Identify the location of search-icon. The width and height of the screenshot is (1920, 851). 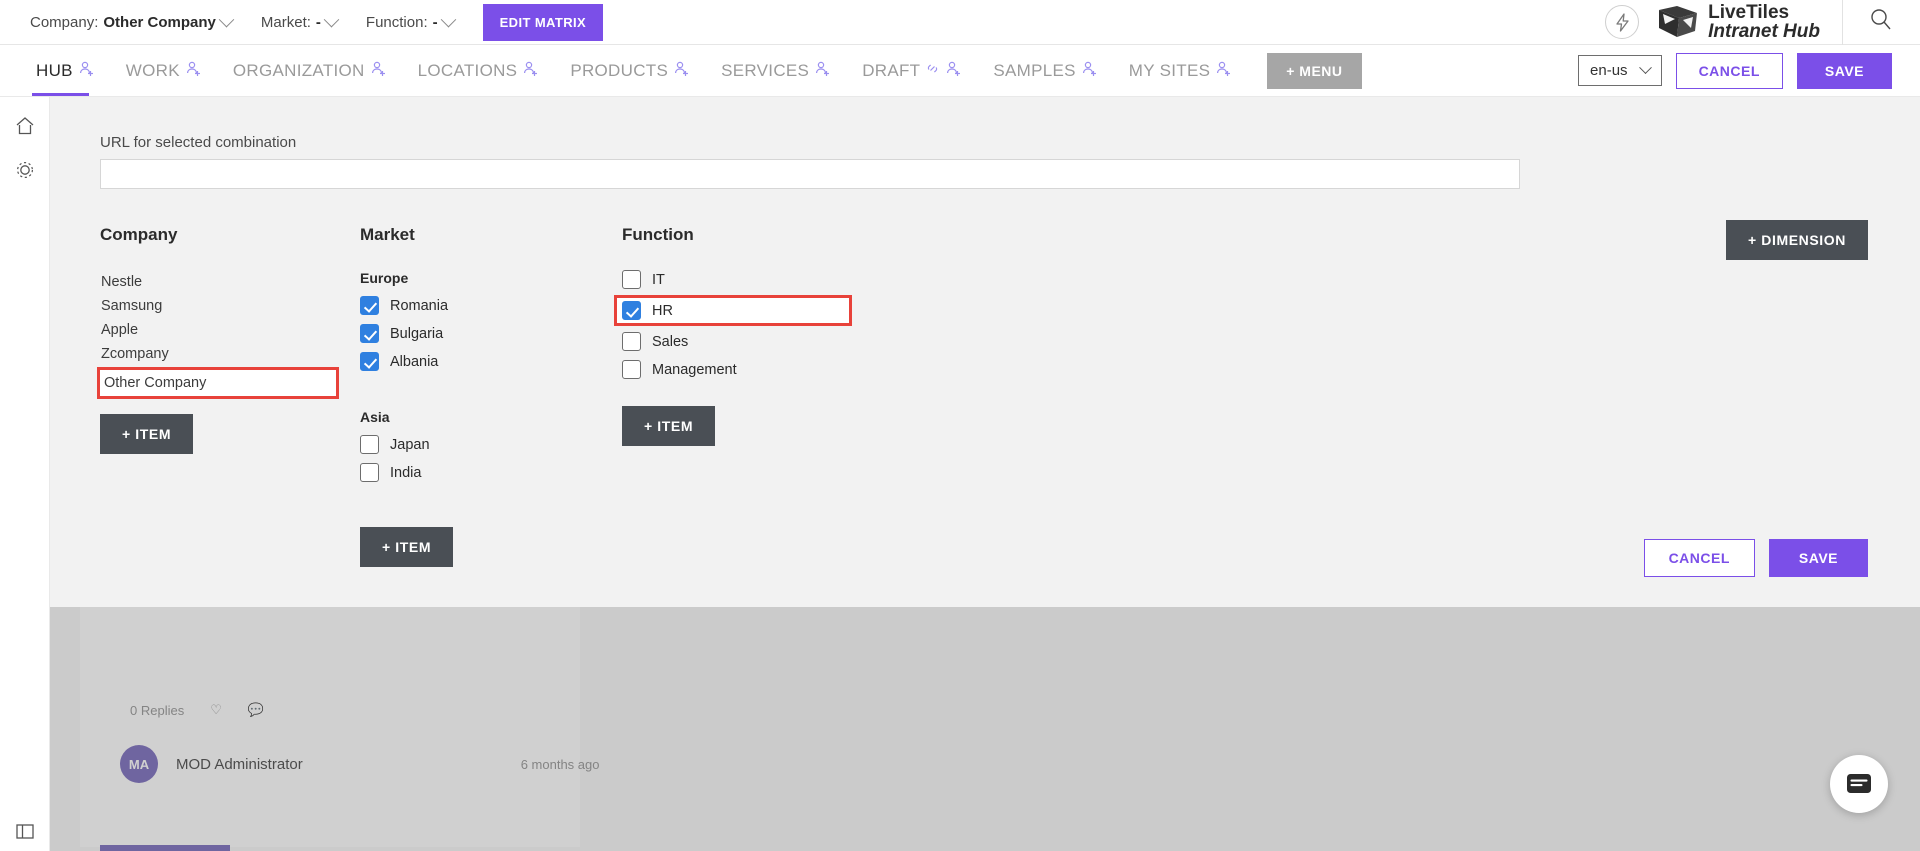
(1880, 22).